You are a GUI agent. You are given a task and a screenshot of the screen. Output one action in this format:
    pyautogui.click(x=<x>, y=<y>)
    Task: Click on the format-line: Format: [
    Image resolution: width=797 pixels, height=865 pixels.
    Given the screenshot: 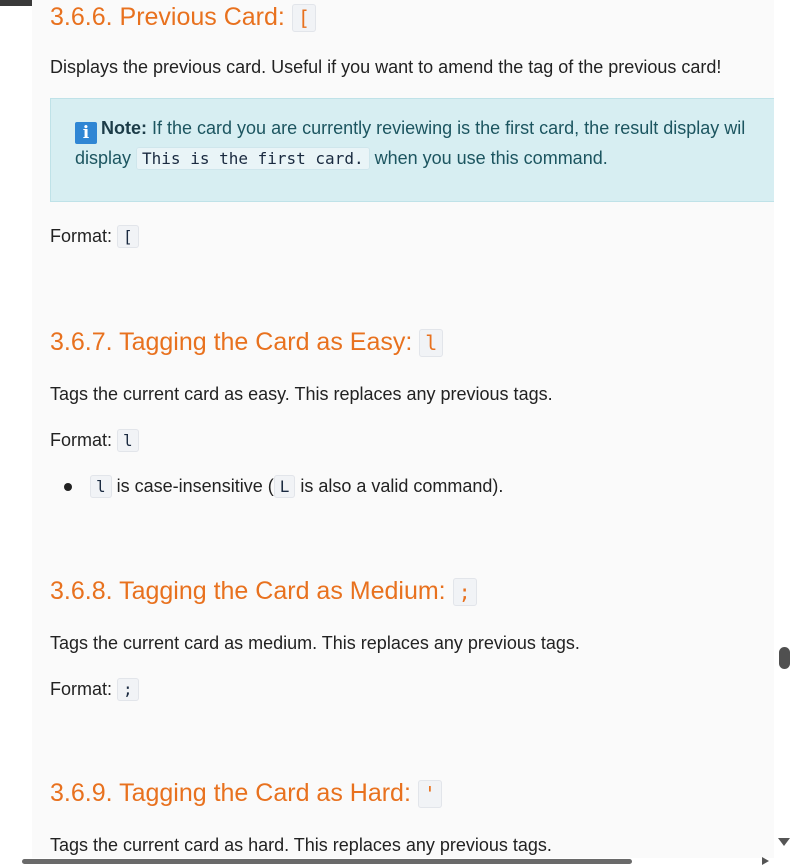 What is the action you would take?
    pyautogui.click(x=94, y=236)
    